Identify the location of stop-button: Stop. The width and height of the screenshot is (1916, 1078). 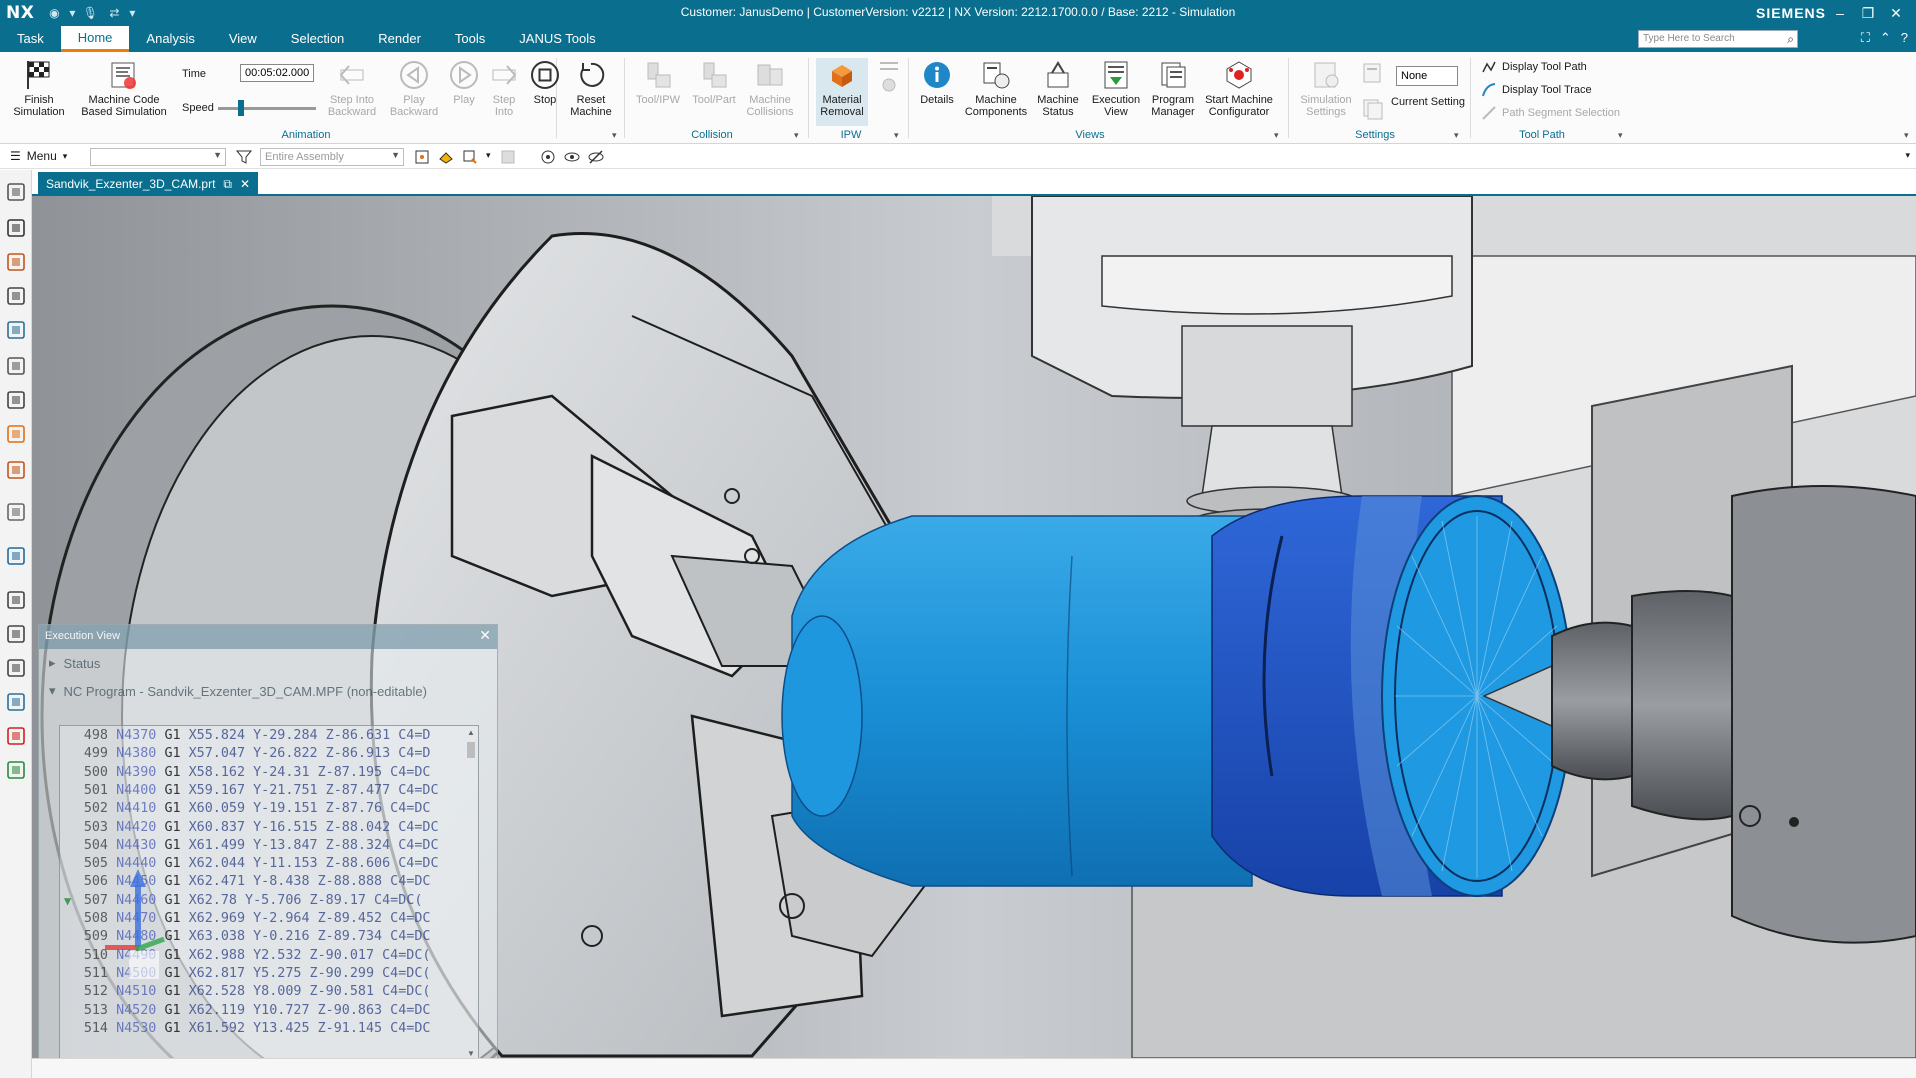
(545, 82).